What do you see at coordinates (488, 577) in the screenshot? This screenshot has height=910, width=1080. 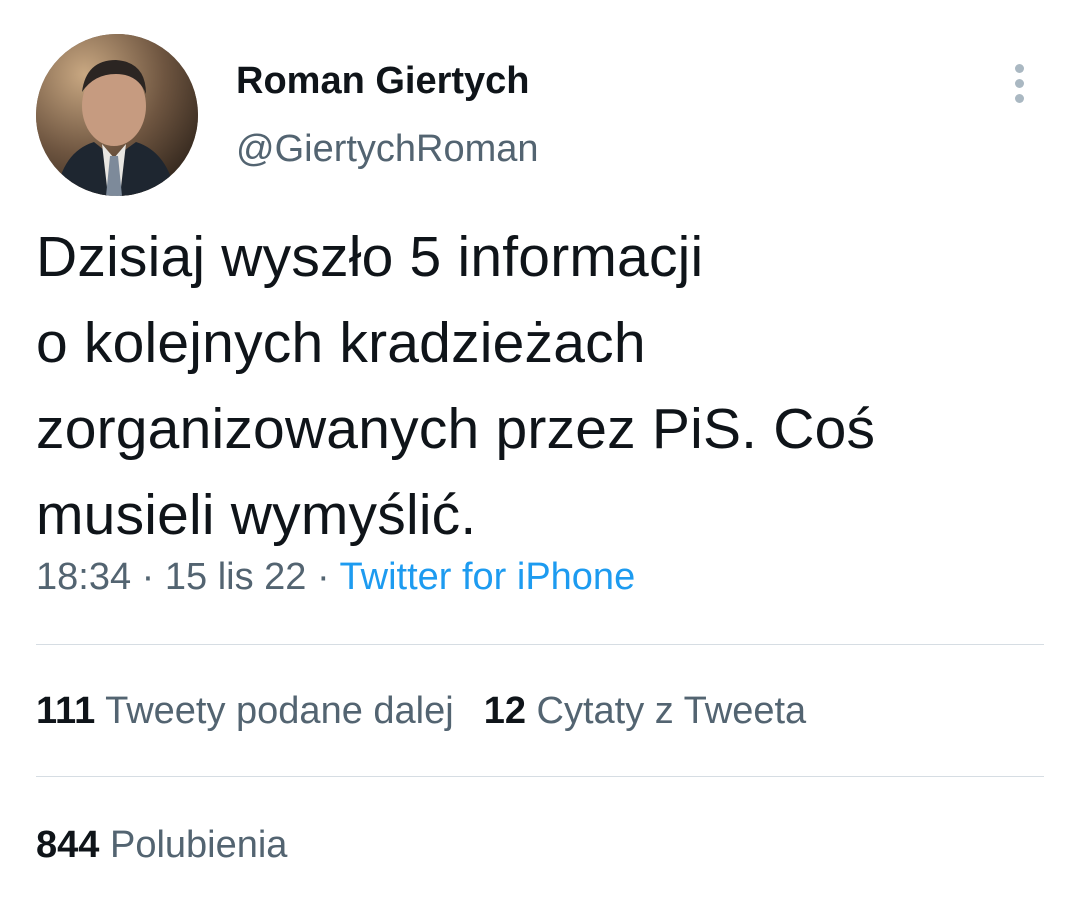 I see `tweet-source-link: Twitter for iPhone` at bounding box center [488, 577].